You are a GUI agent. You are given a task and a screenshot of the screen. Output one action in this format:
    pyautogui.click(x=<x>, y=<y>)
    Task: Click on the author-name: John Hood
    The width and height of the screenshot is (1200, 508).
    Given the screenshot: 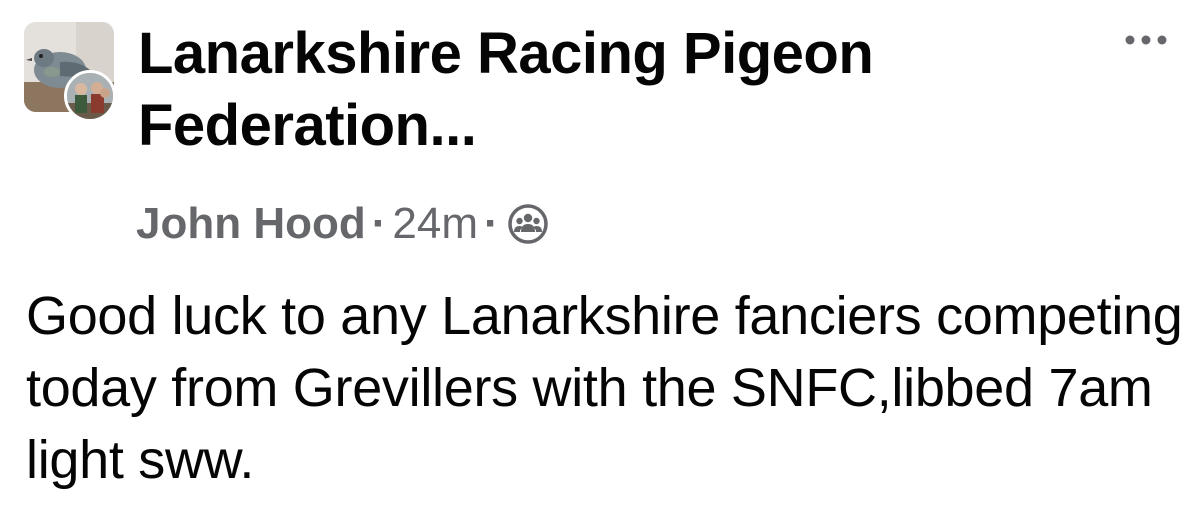 What is the action you would take?
    pyautogui.click(x=251, y=224)
    